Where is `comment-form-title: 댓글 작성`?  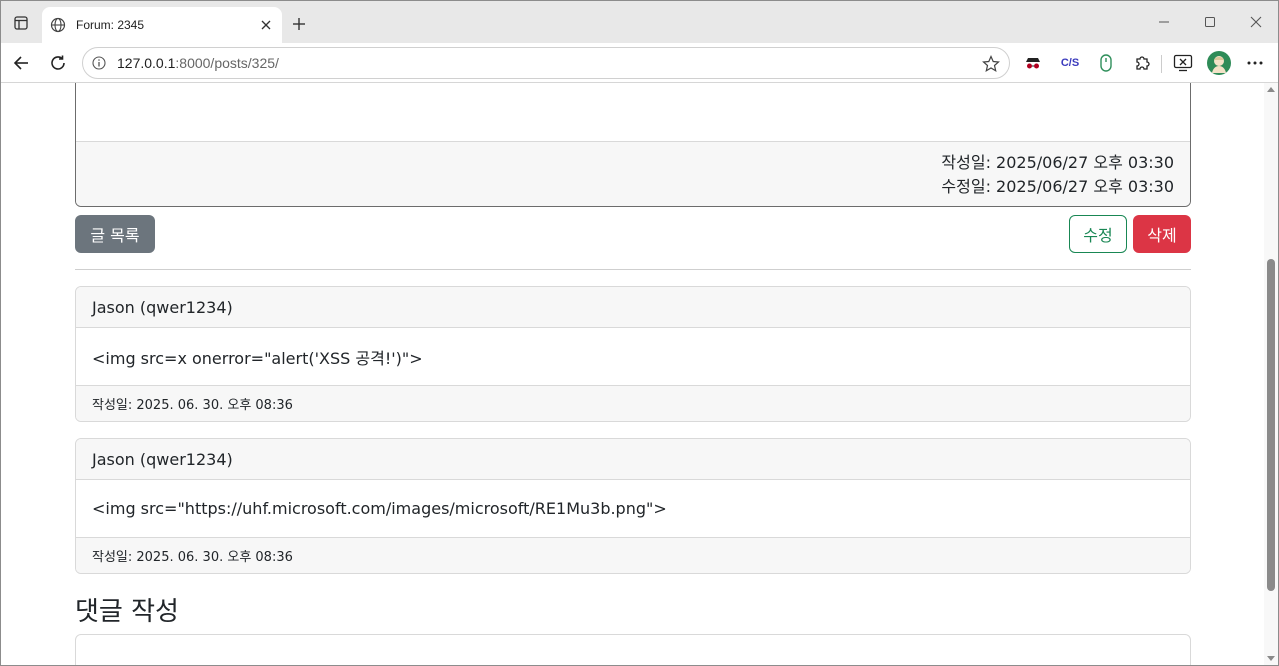
comment-form-title: 댓글 작성 is located at coordinates (127, 612).